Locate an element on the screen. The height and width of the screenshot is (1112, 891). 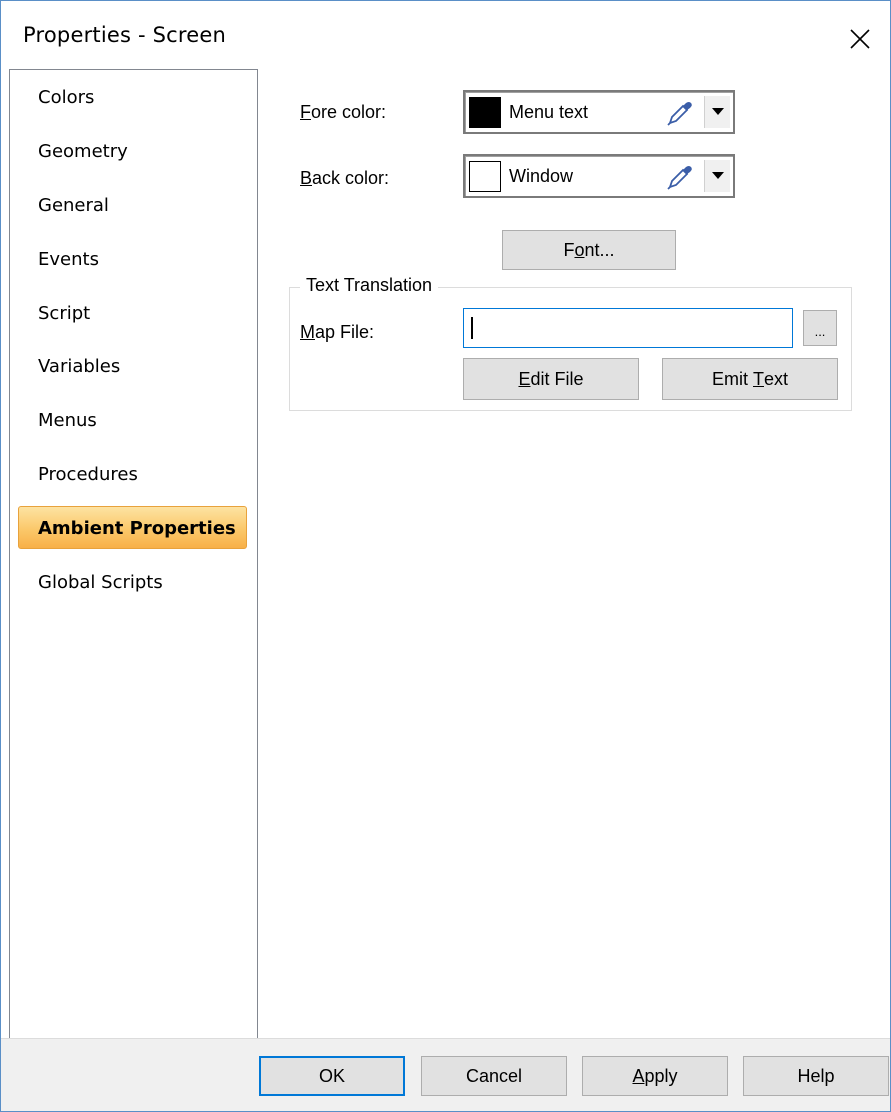
nav-item-variables: Variables is located at coordinates (132, 365).